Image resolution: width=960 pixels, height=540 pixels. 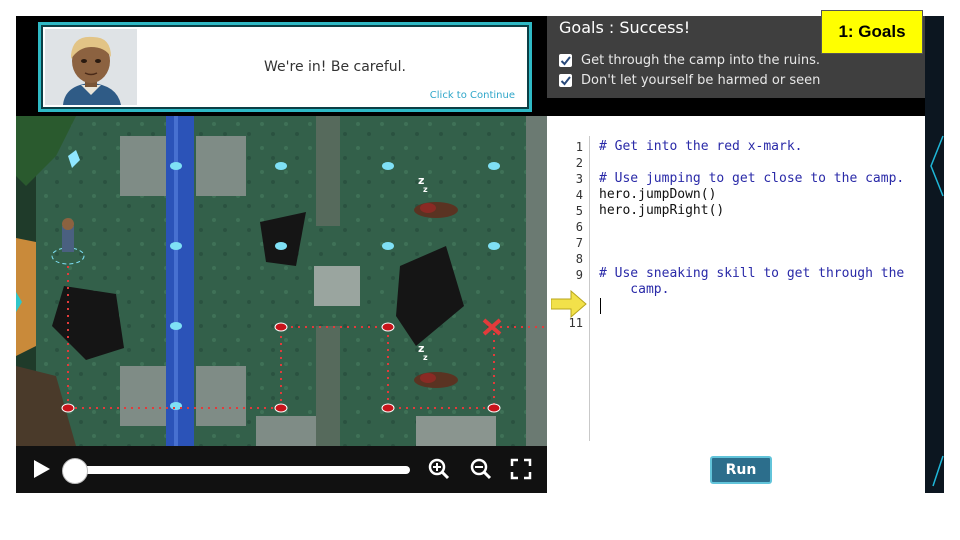 What do you see at coordinates (579, 259) in the screenshot?
I see `line-number: 8` at bounding box center [579, 259].